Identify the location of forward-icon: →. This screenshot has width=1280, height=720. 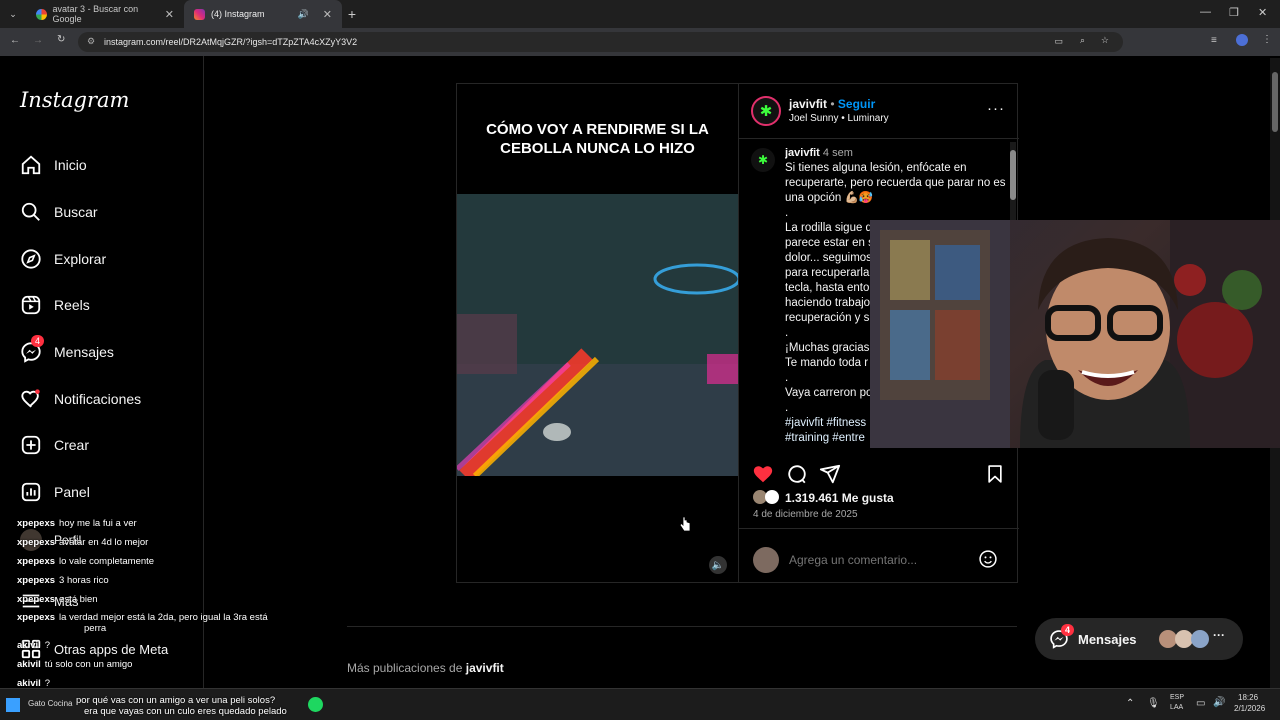
(38, 40).